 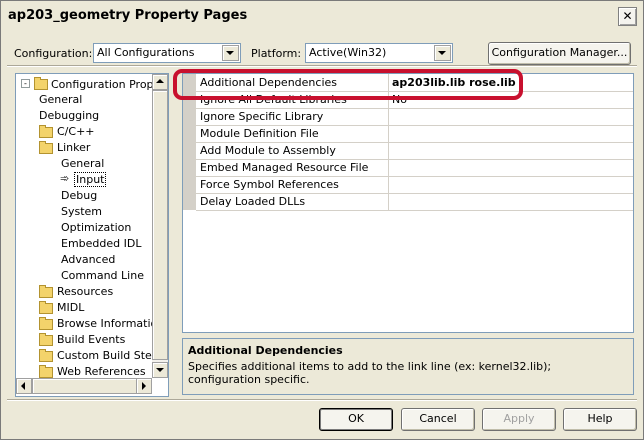 I want to click on chevron-up-icon, so click(x=160, y=81).